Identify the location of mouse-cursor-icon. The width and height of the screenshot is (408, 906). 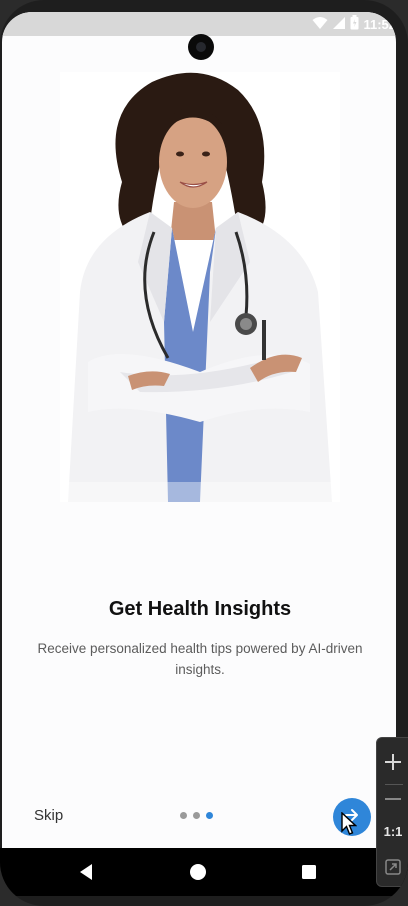
(349, 826).